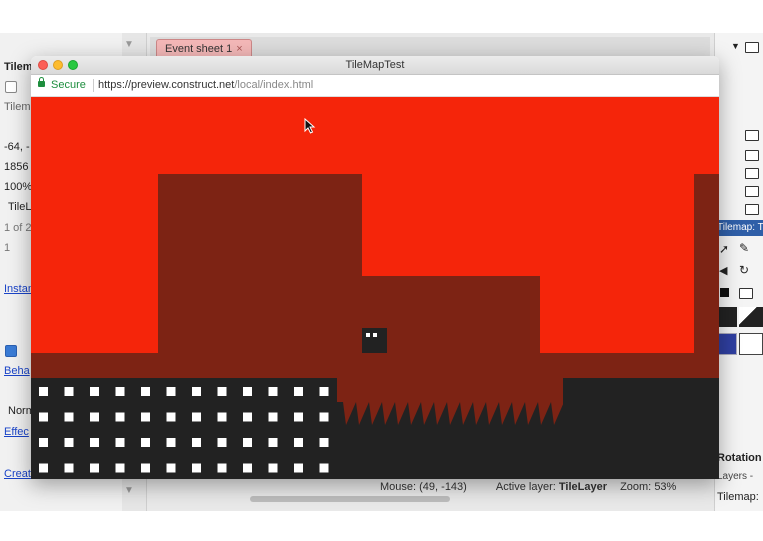 This screenshot has height=541, width=763. I want to click on property-row: 100%, so click(18, 187).